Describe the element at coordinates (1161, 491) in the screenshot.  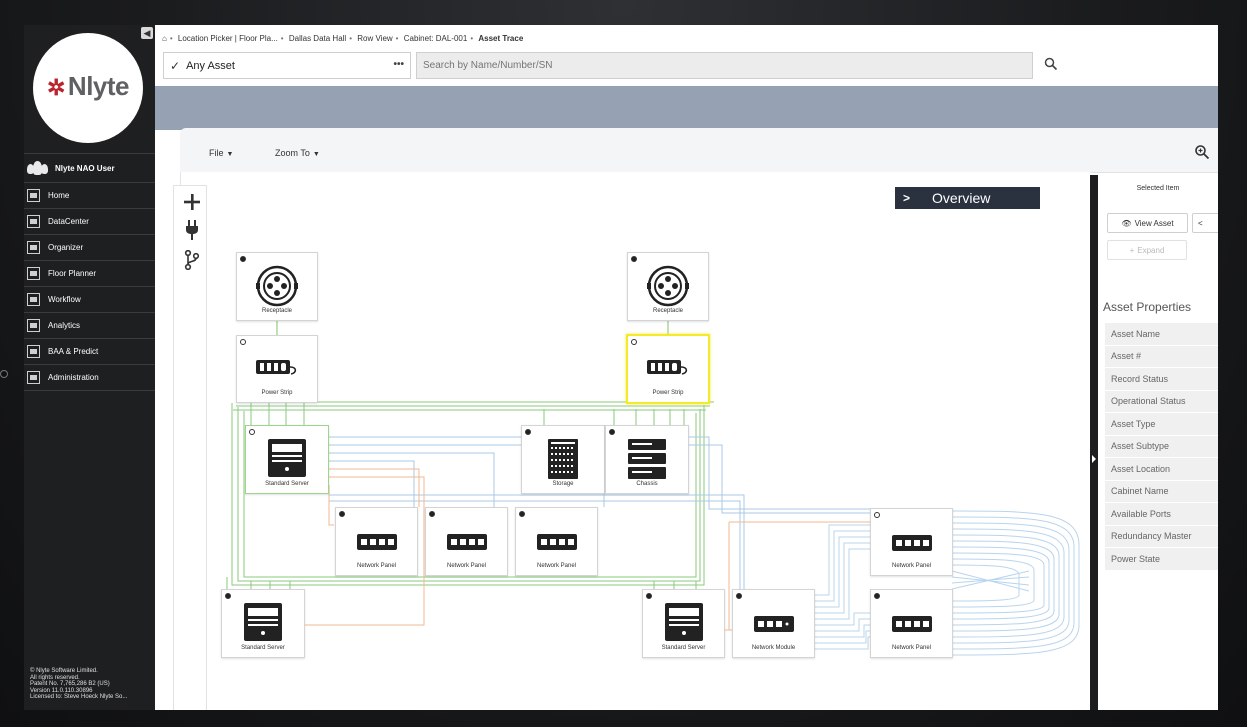
I see `property-row: Cabinet Name` at that location.